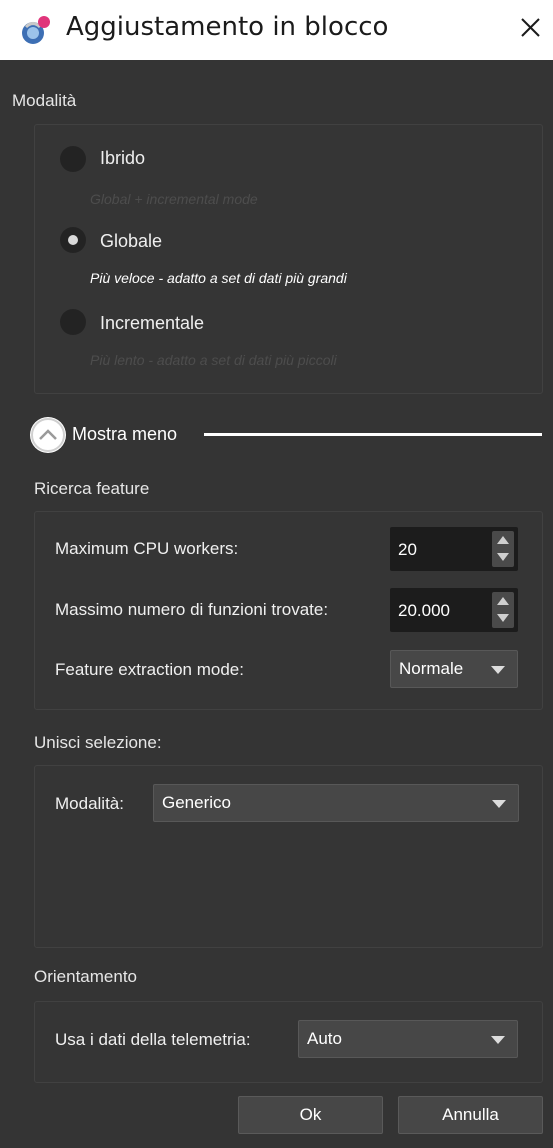 Image resolution: width=553 pixels, height=1148 pixels. What do you see at coordinates (73, 159) in the screenshot?
I see `radio-ibrido` at bounding box center [73, 159].